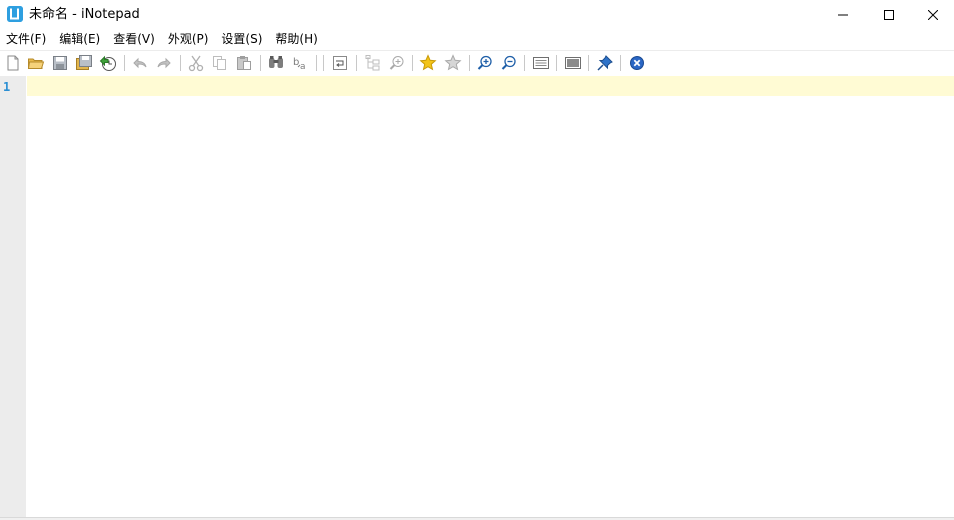  What do you see at coordinates (189, 39) in the screenshot?
I see `menu-appearance: 外观(P)` at bounding box center [189, 39].